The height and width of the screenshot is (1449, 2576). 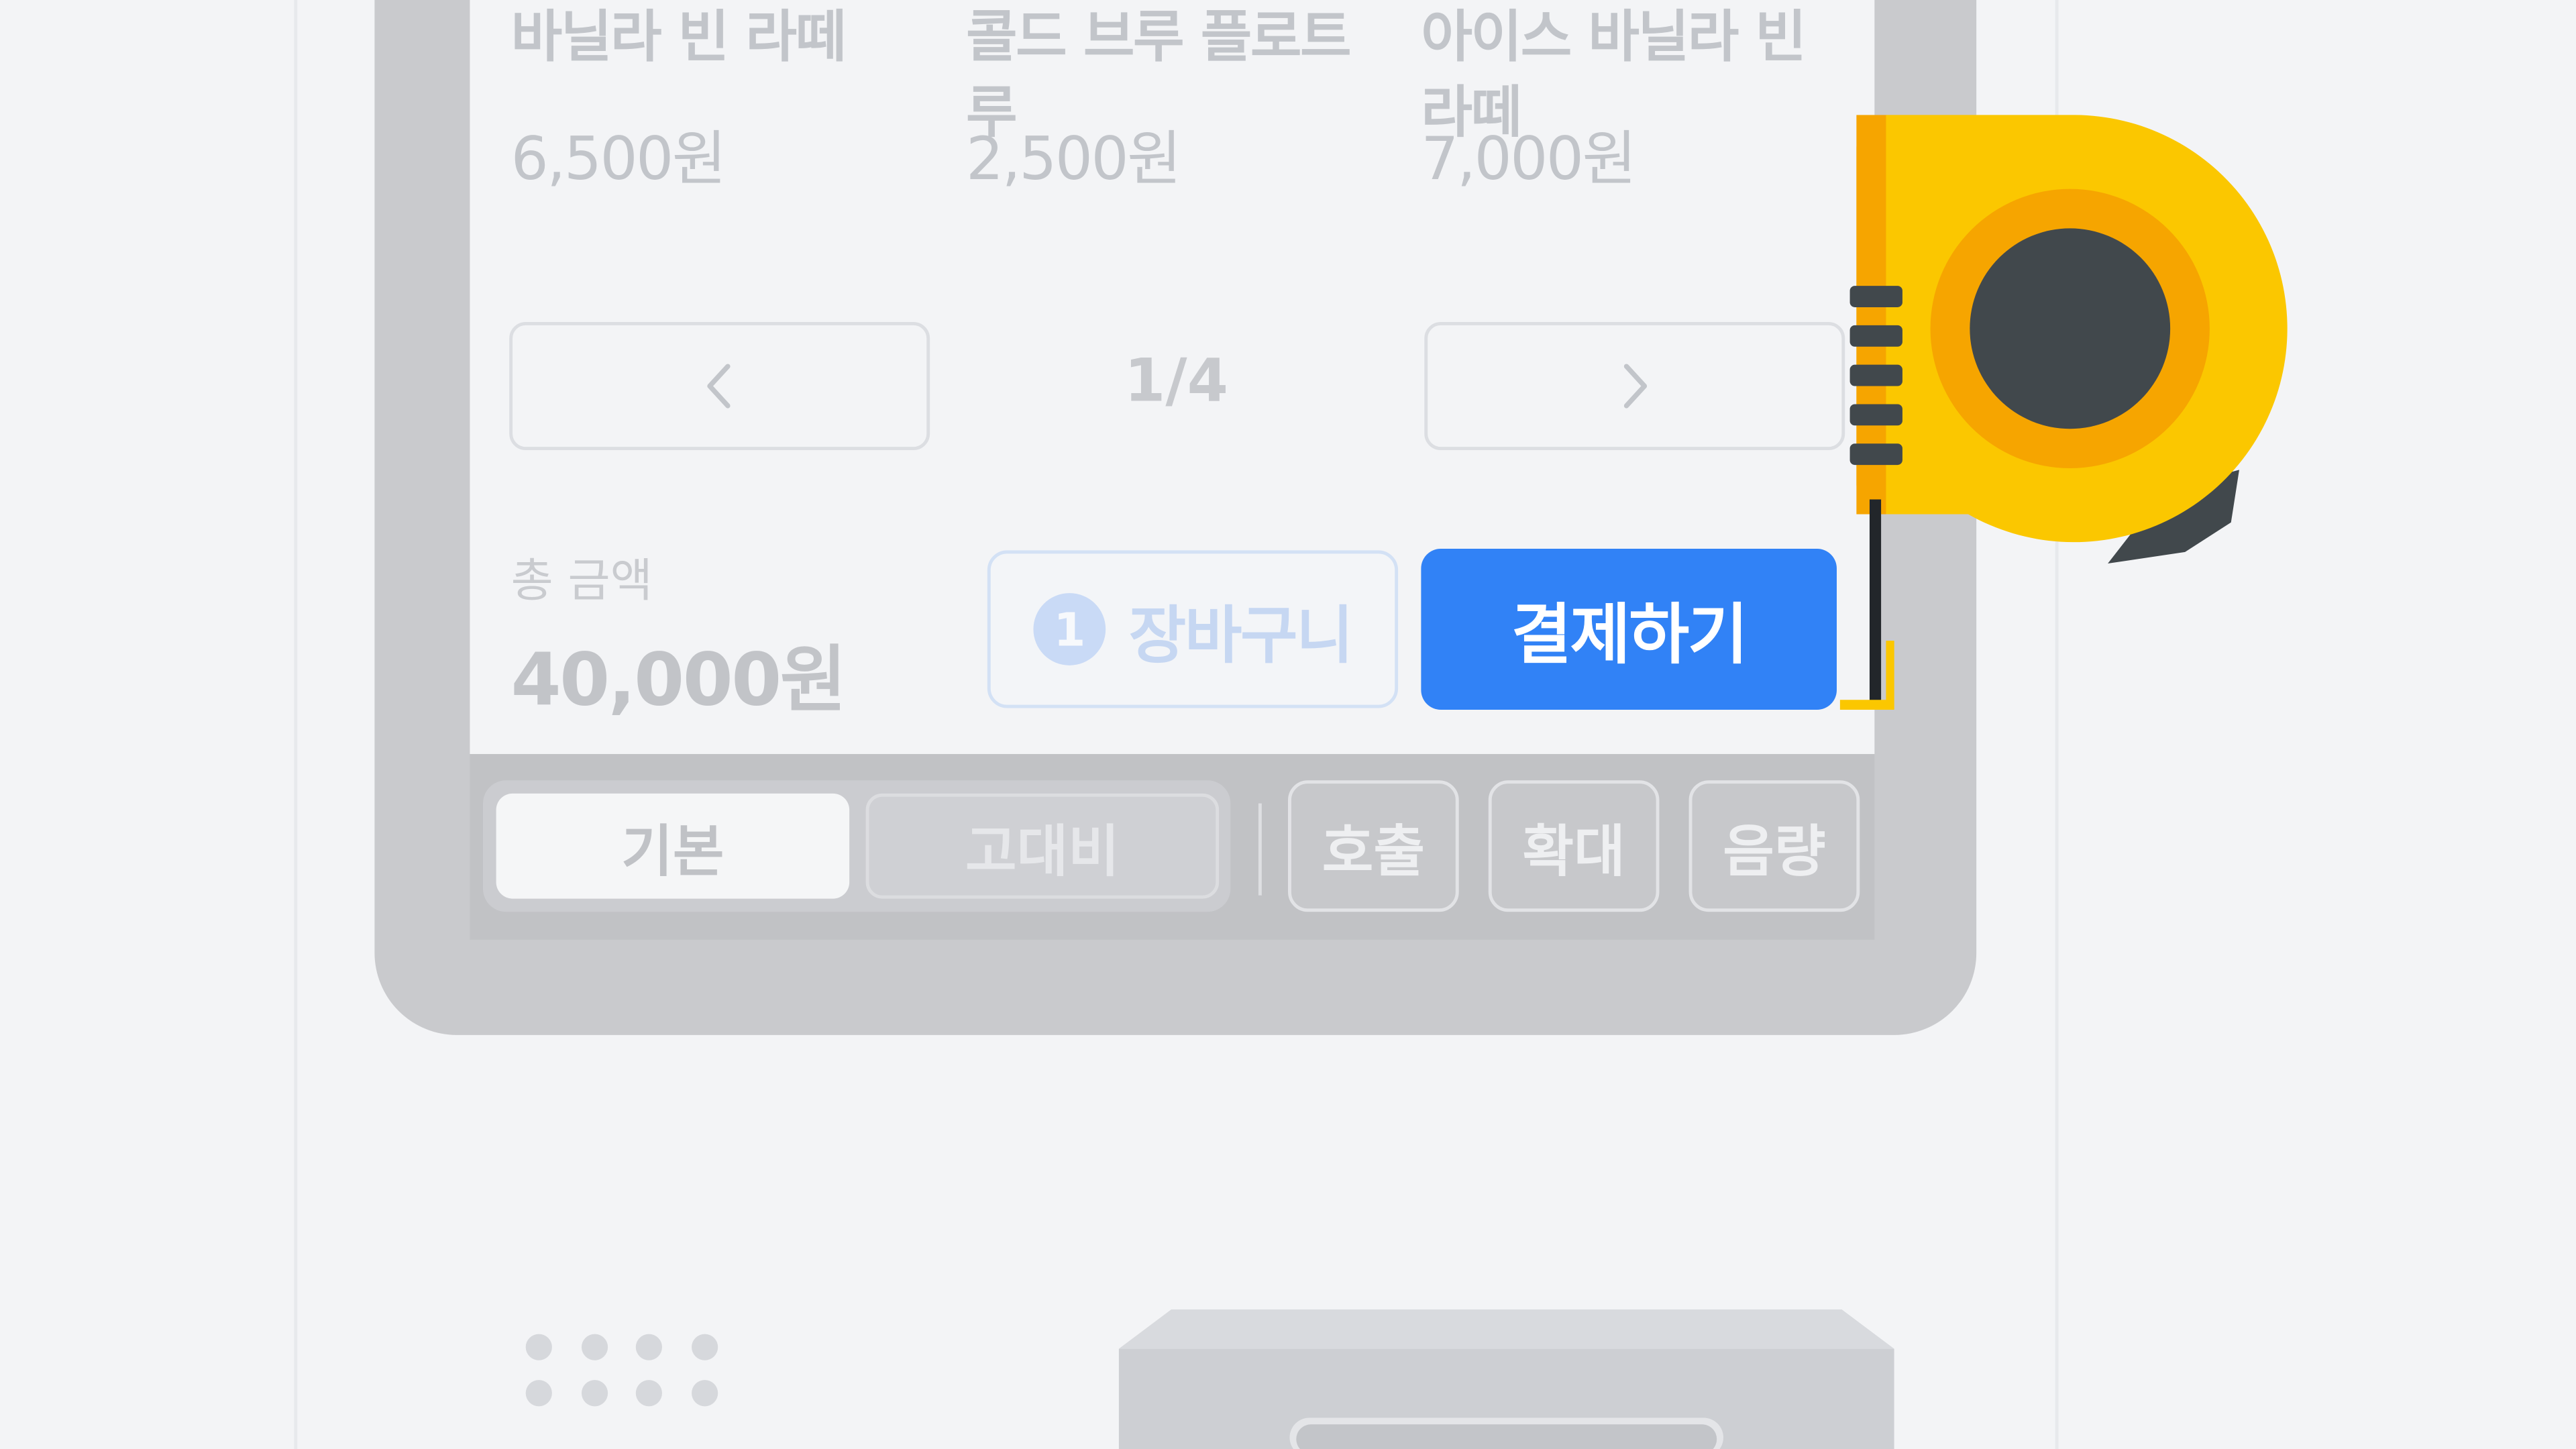 I want to click on chevron-left-icon, so click(x=719, y=386).